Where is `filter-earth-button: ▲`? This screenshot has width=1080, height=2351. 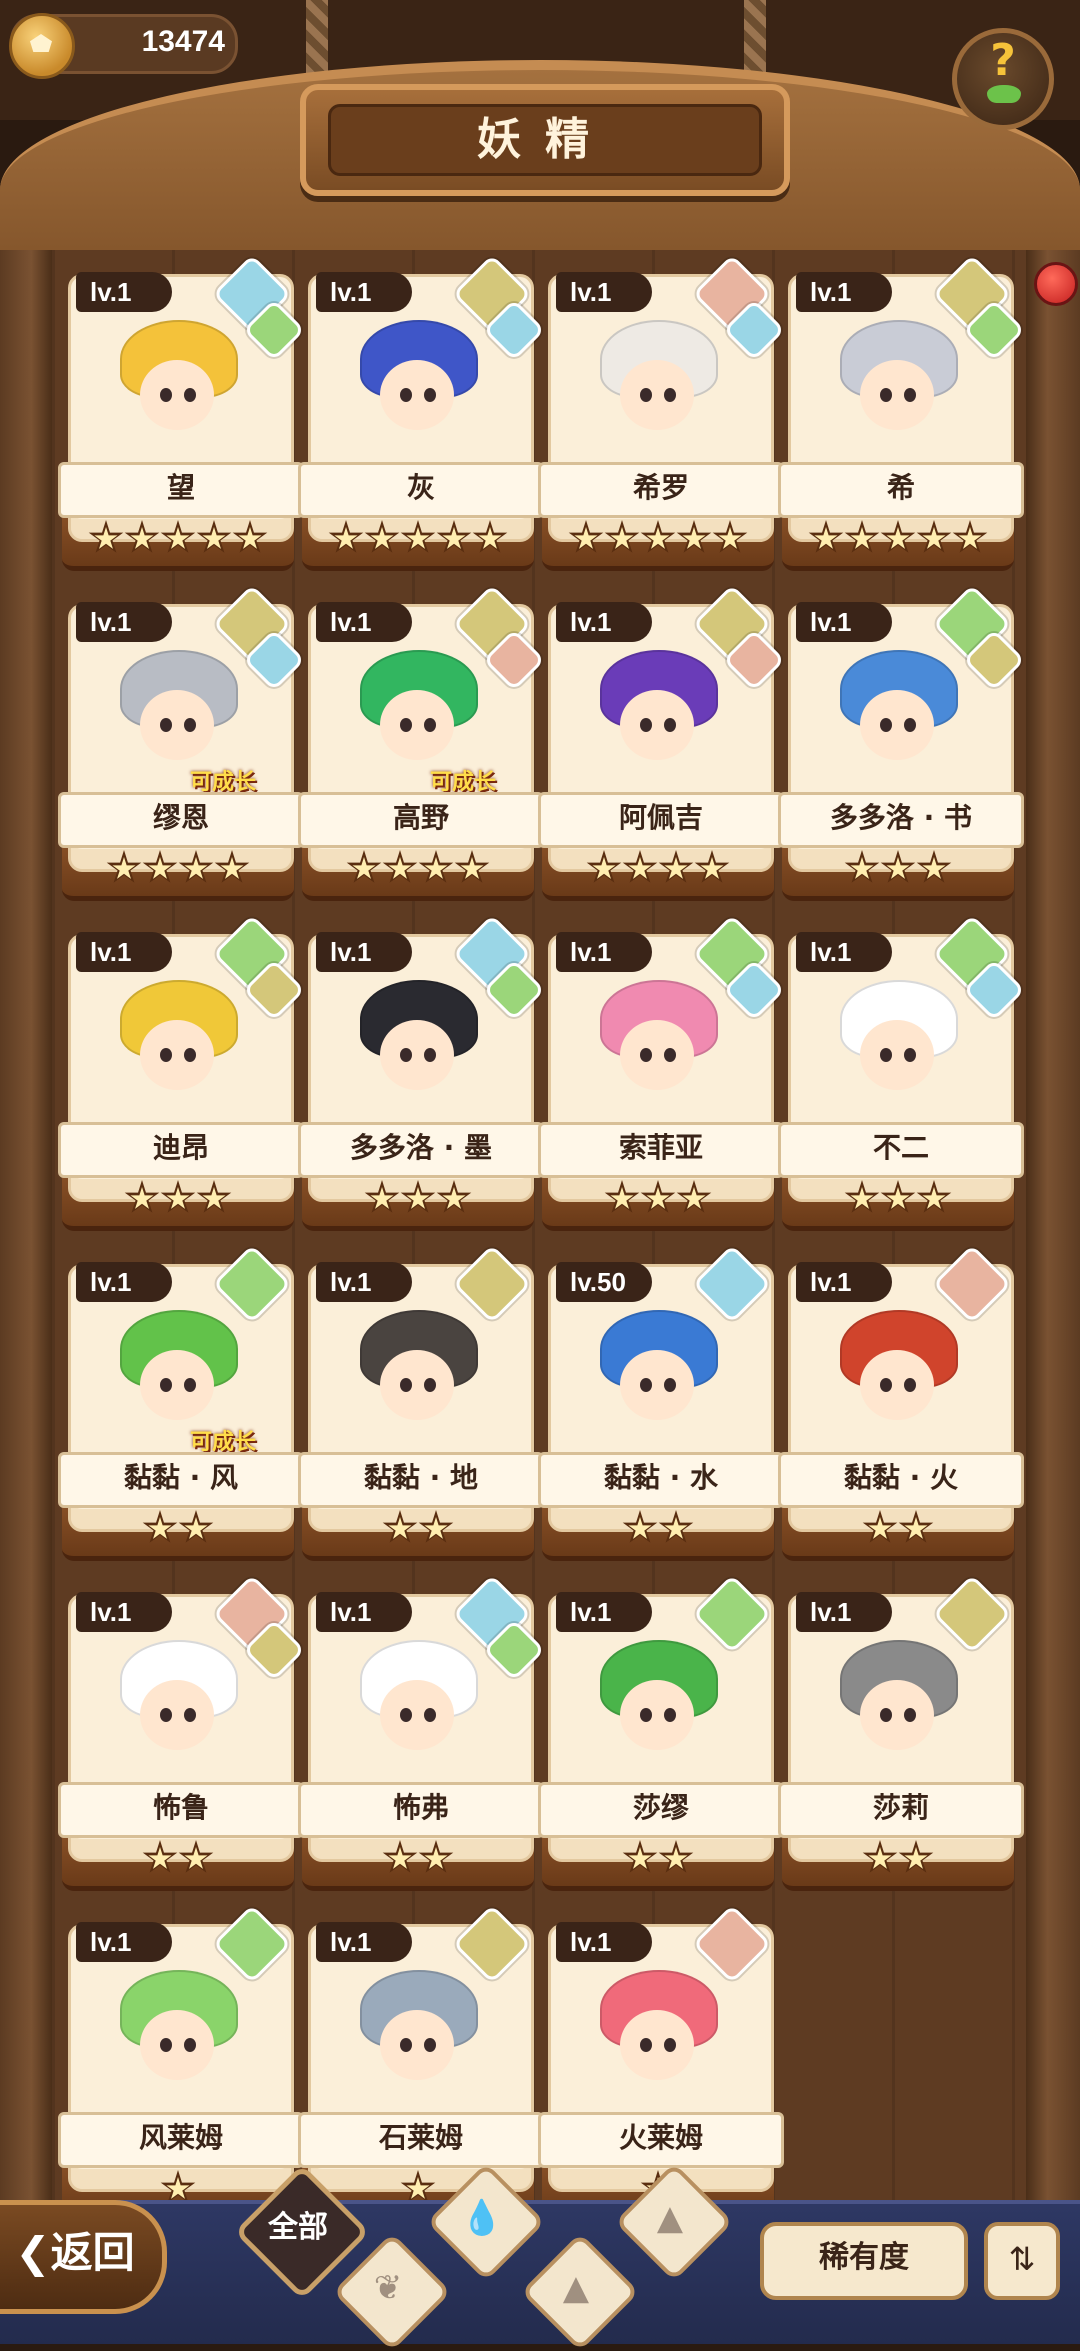 filter-earth-button: ▲ is located at coordinates (580, 2291).